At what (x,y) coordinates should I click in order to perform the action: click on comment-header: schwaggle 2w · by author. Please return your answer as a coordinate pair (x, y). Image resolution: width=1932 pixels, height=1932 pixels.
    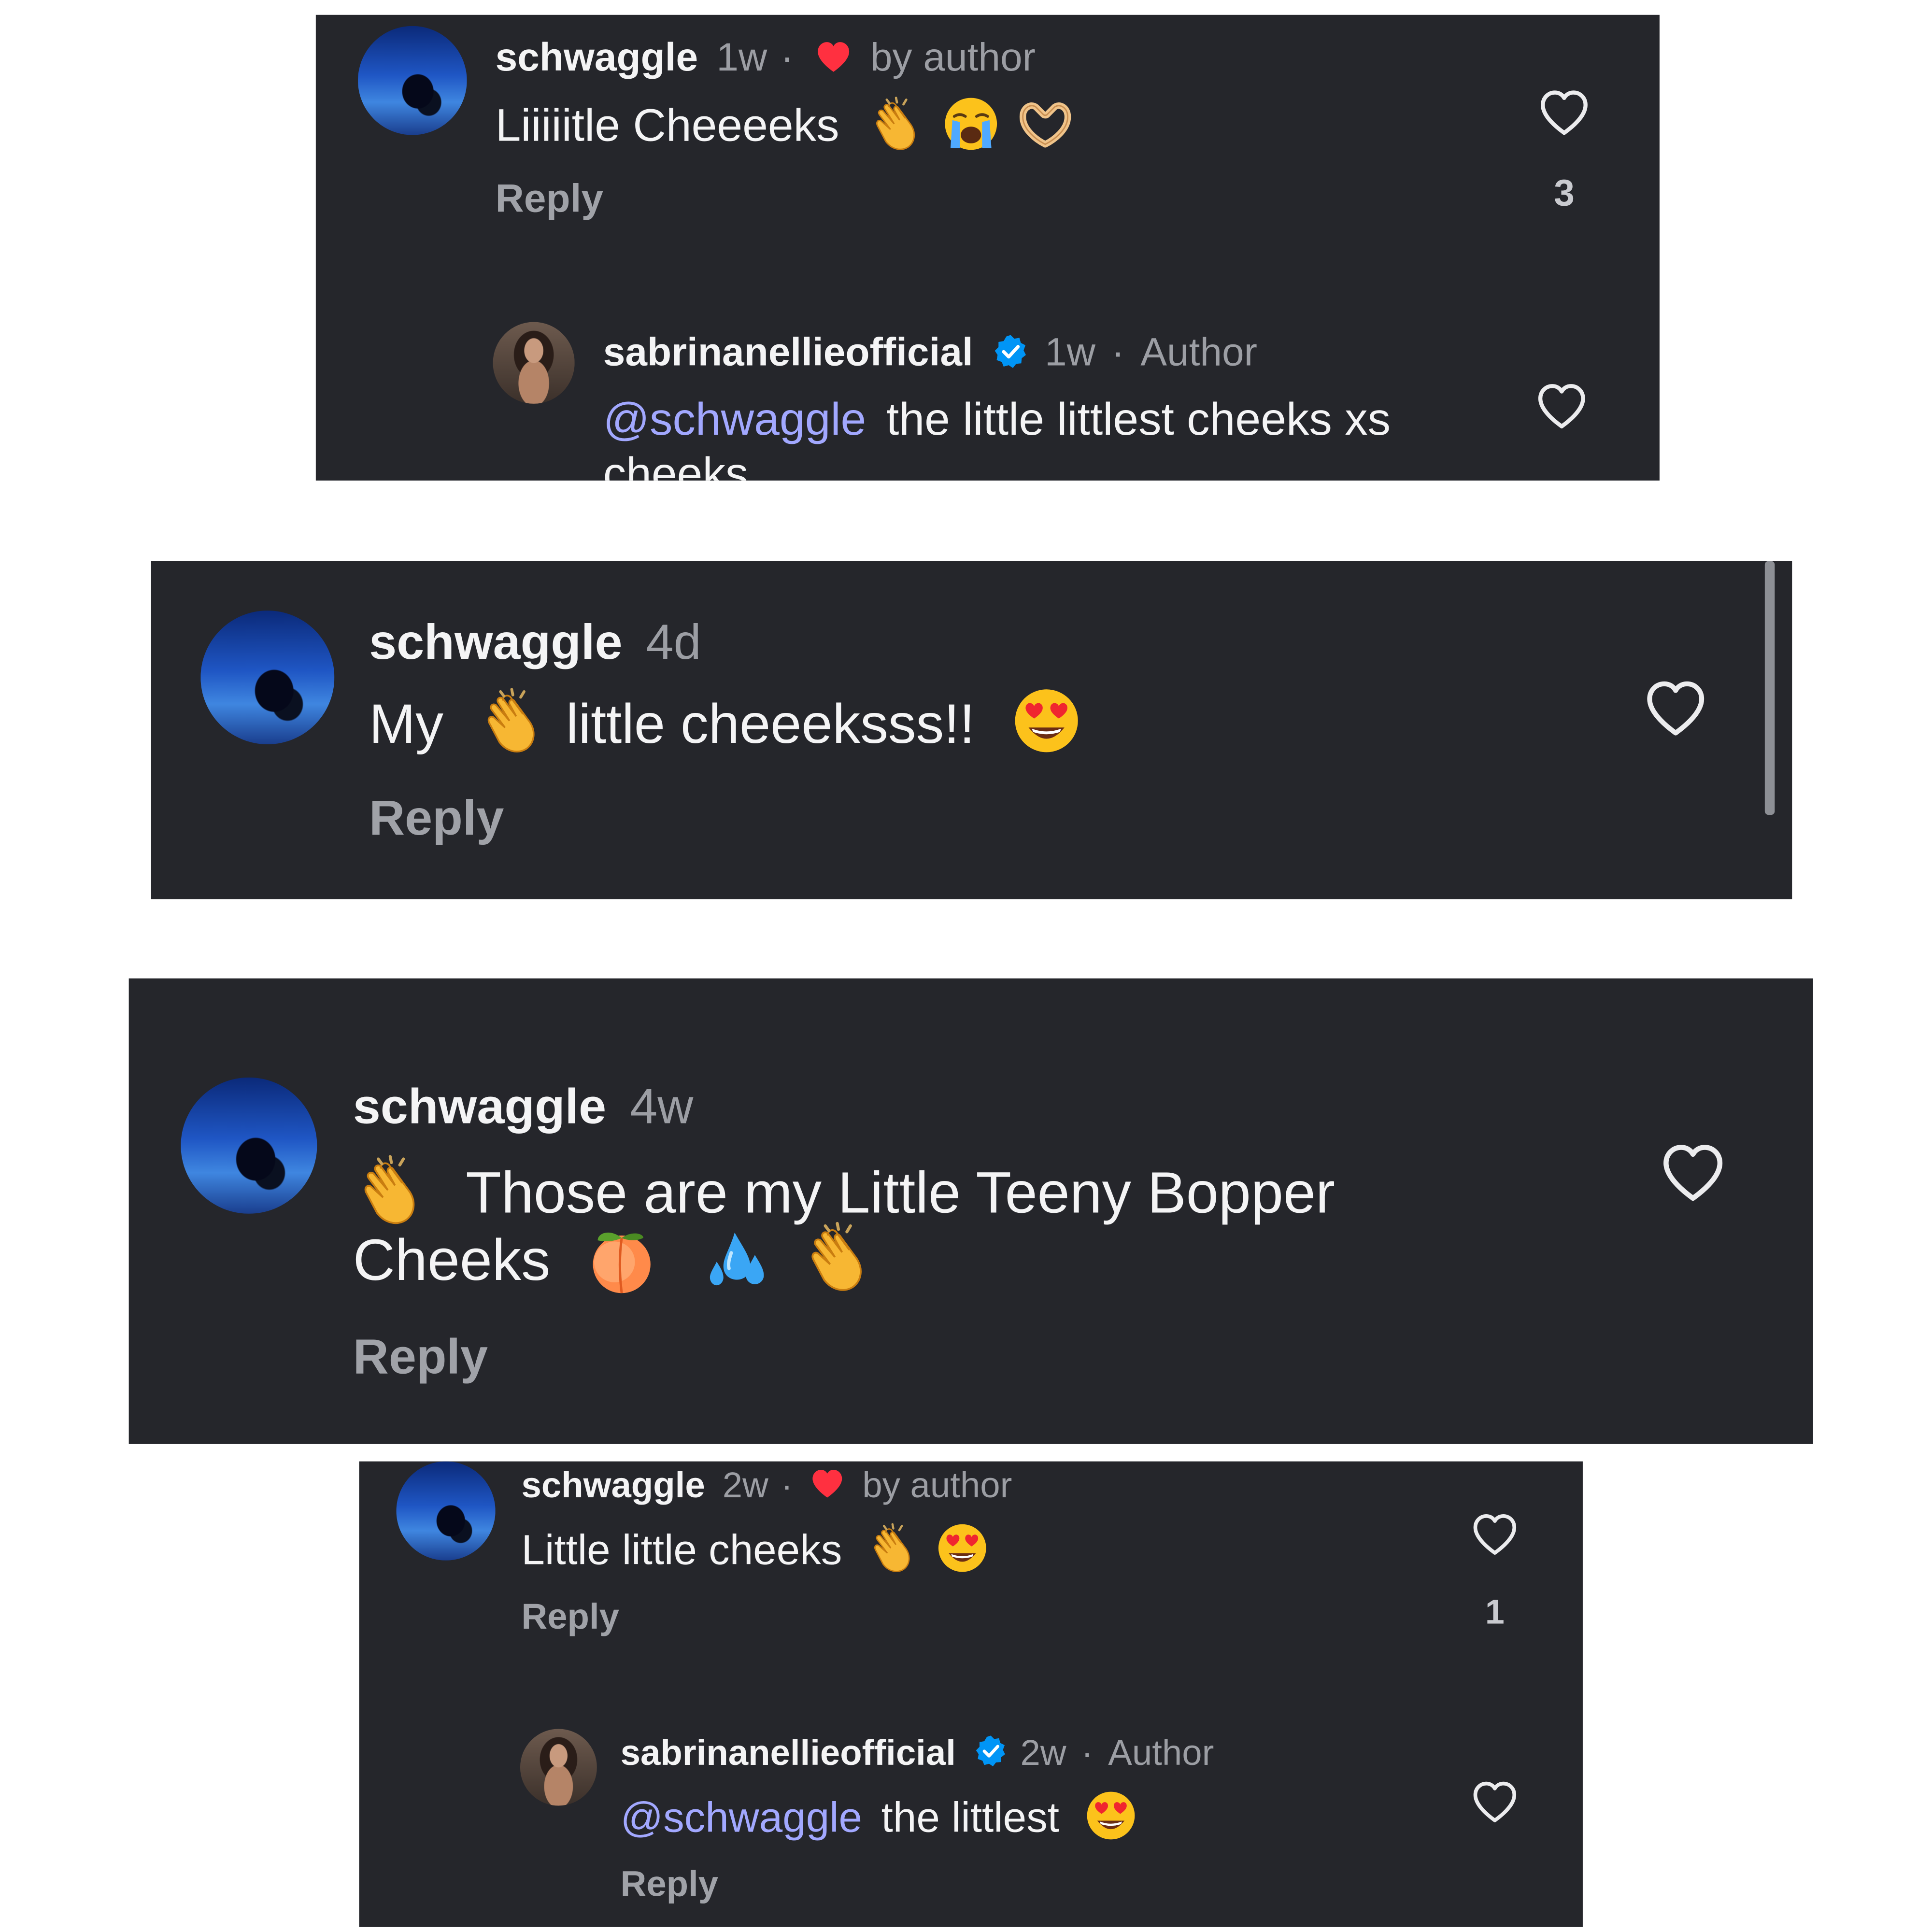
    Looking at the image, I should click on (766, 1486).